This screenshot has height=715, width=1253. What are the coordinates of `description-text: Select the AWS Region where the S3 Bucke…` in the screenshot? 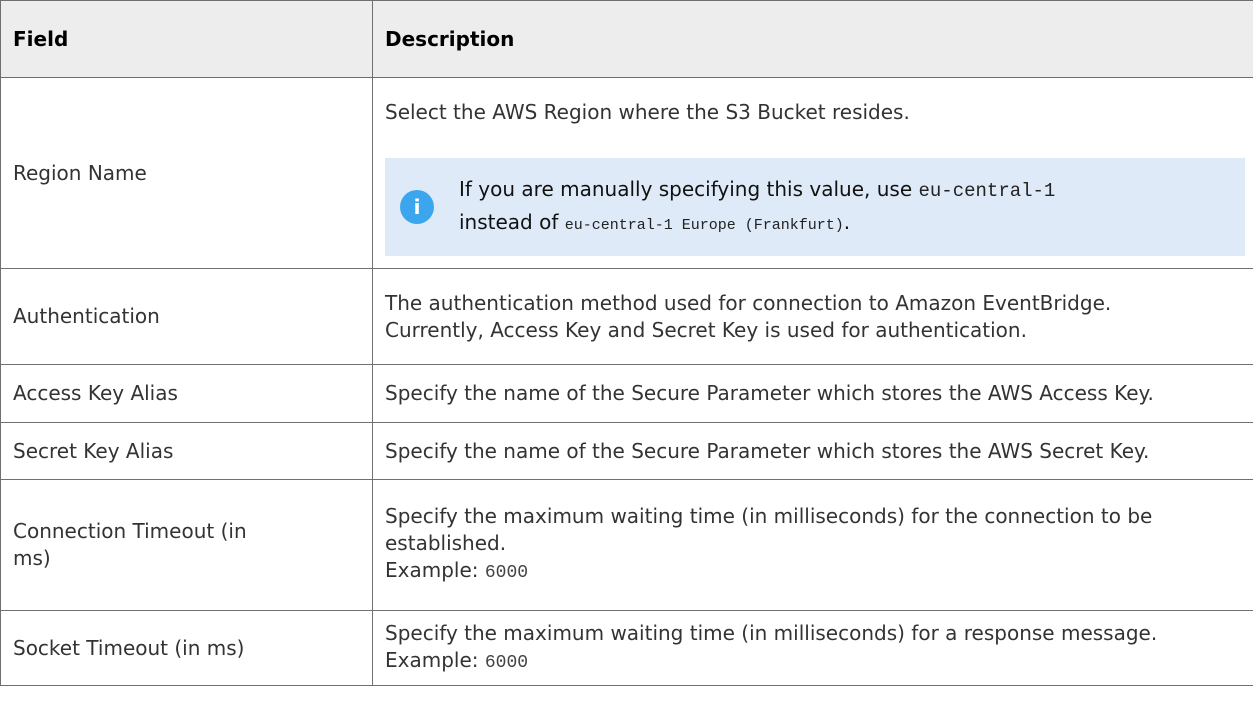 It's located at (647, 112).